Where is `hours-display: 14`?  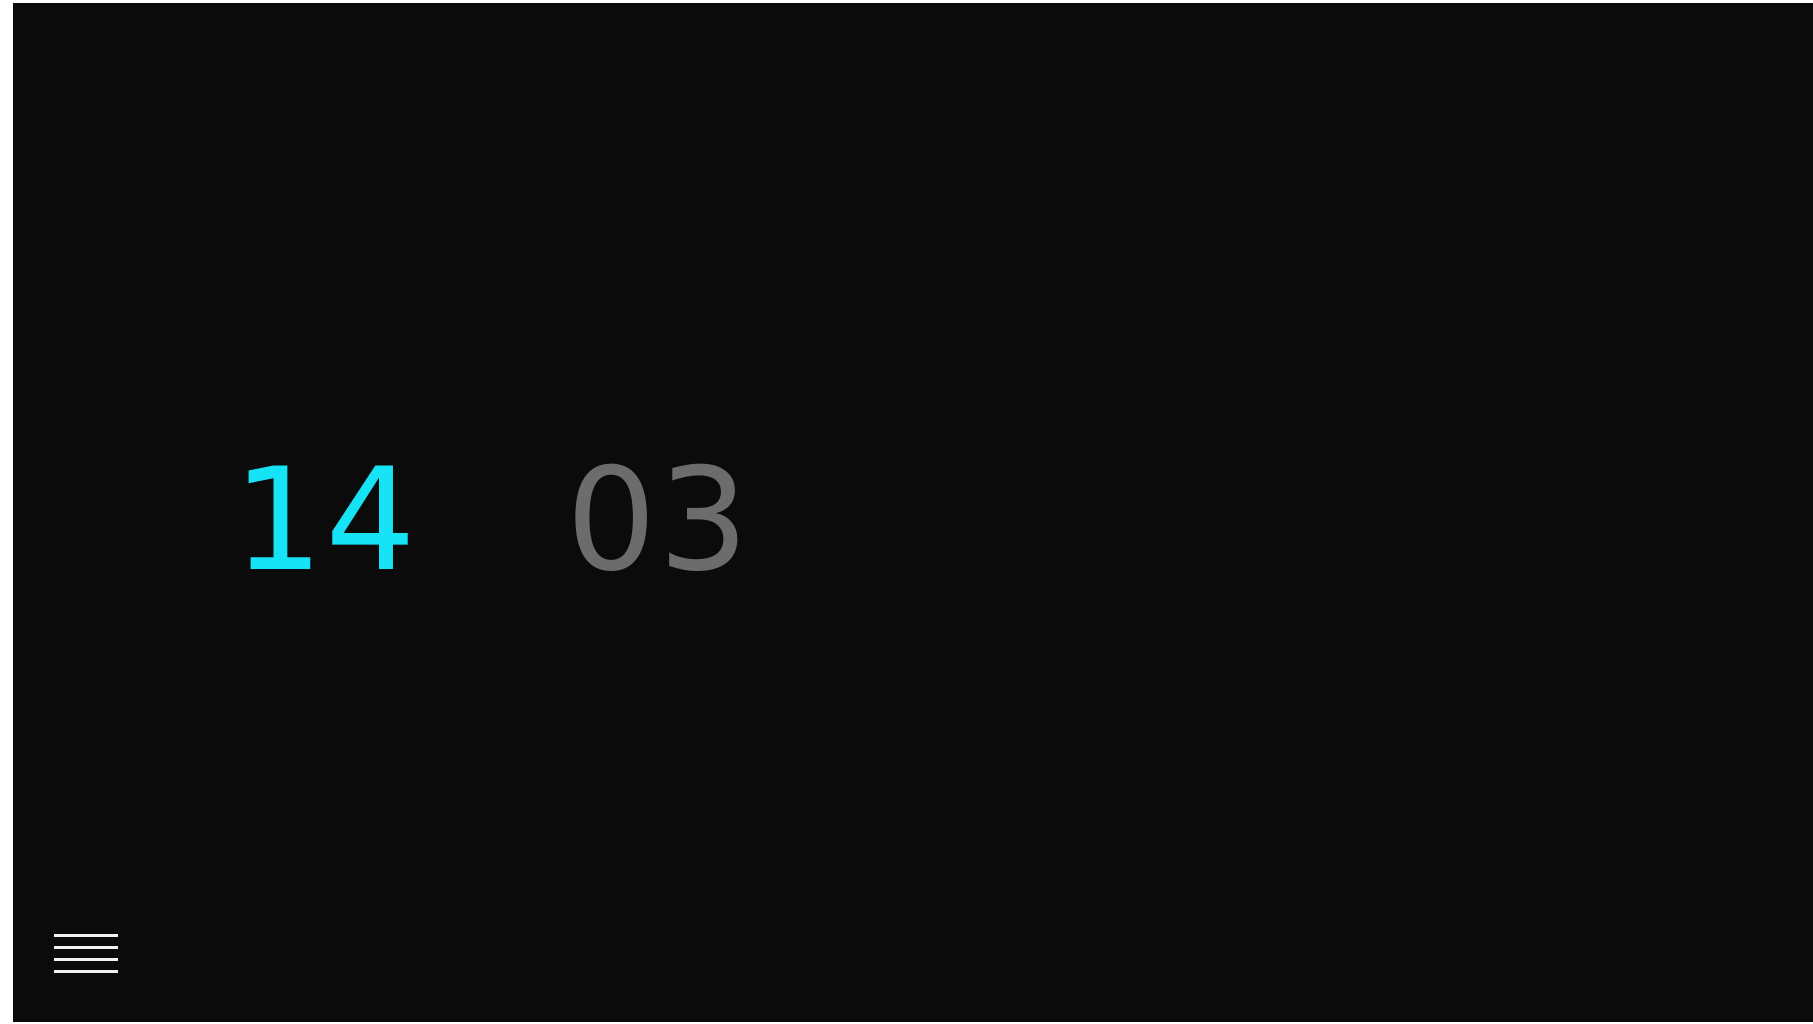 hours-display: 14 is located at coordinates (325, 520).